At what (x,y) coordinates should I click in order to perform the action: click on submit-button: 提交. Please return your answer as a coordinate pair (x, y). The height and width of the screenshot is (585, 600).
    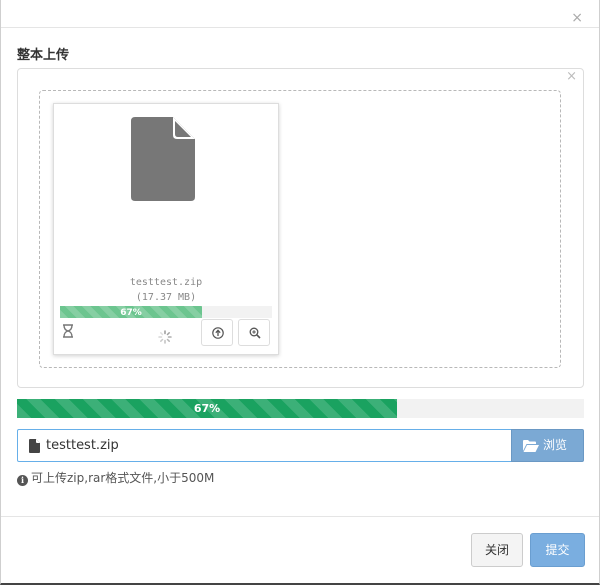
    Looking at the image, I should click on (557, 550).